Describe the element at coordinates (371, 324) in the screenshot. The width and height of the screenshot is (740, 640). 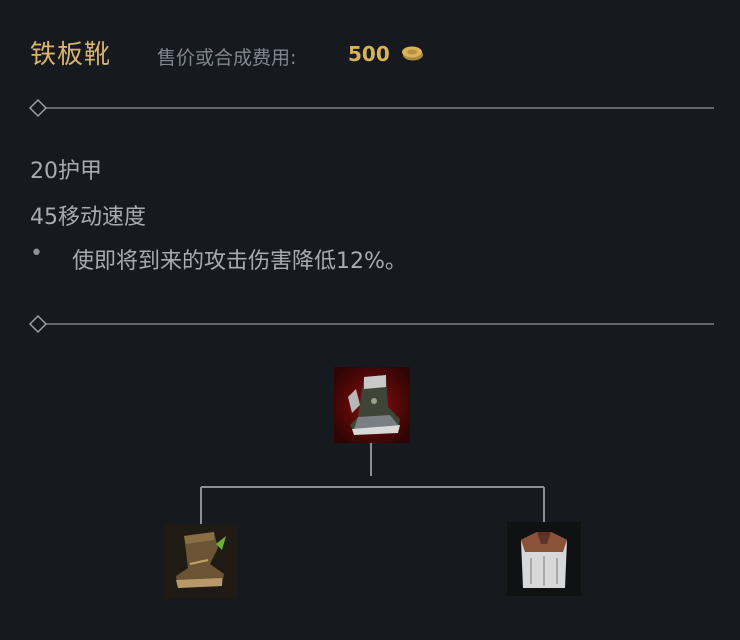
I see `divider-bottom` at that location.